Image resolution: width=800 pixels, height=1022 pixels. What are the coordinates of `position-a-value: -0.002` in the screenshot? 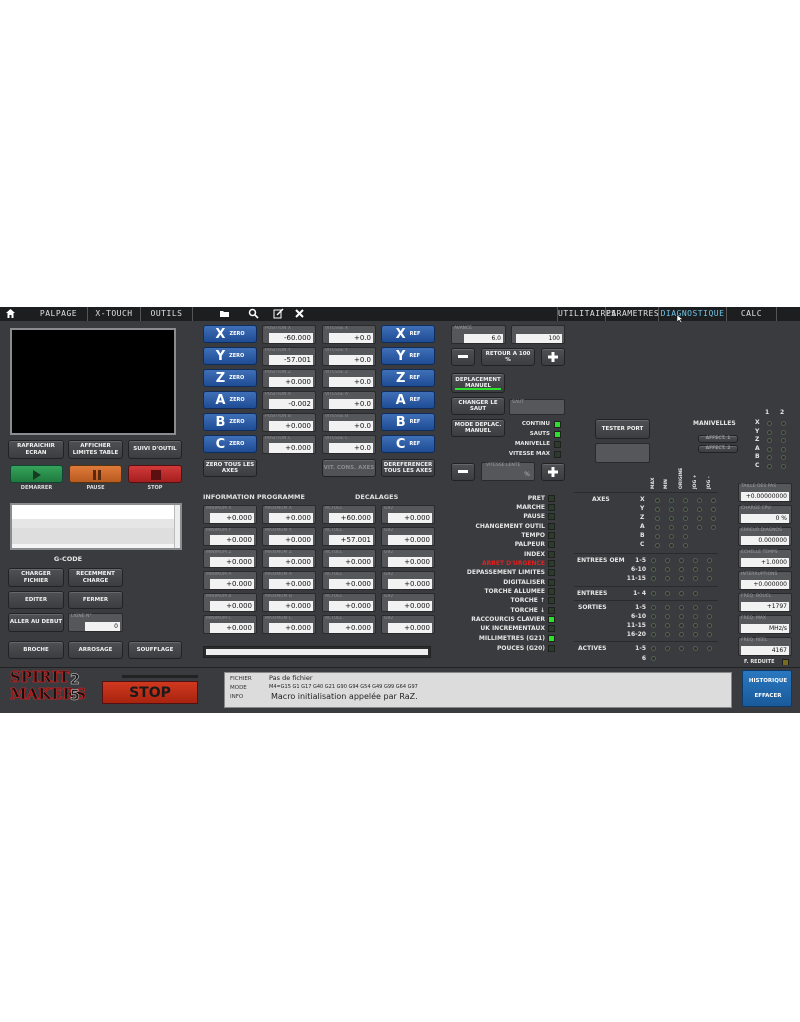 It's located at (291, 404).